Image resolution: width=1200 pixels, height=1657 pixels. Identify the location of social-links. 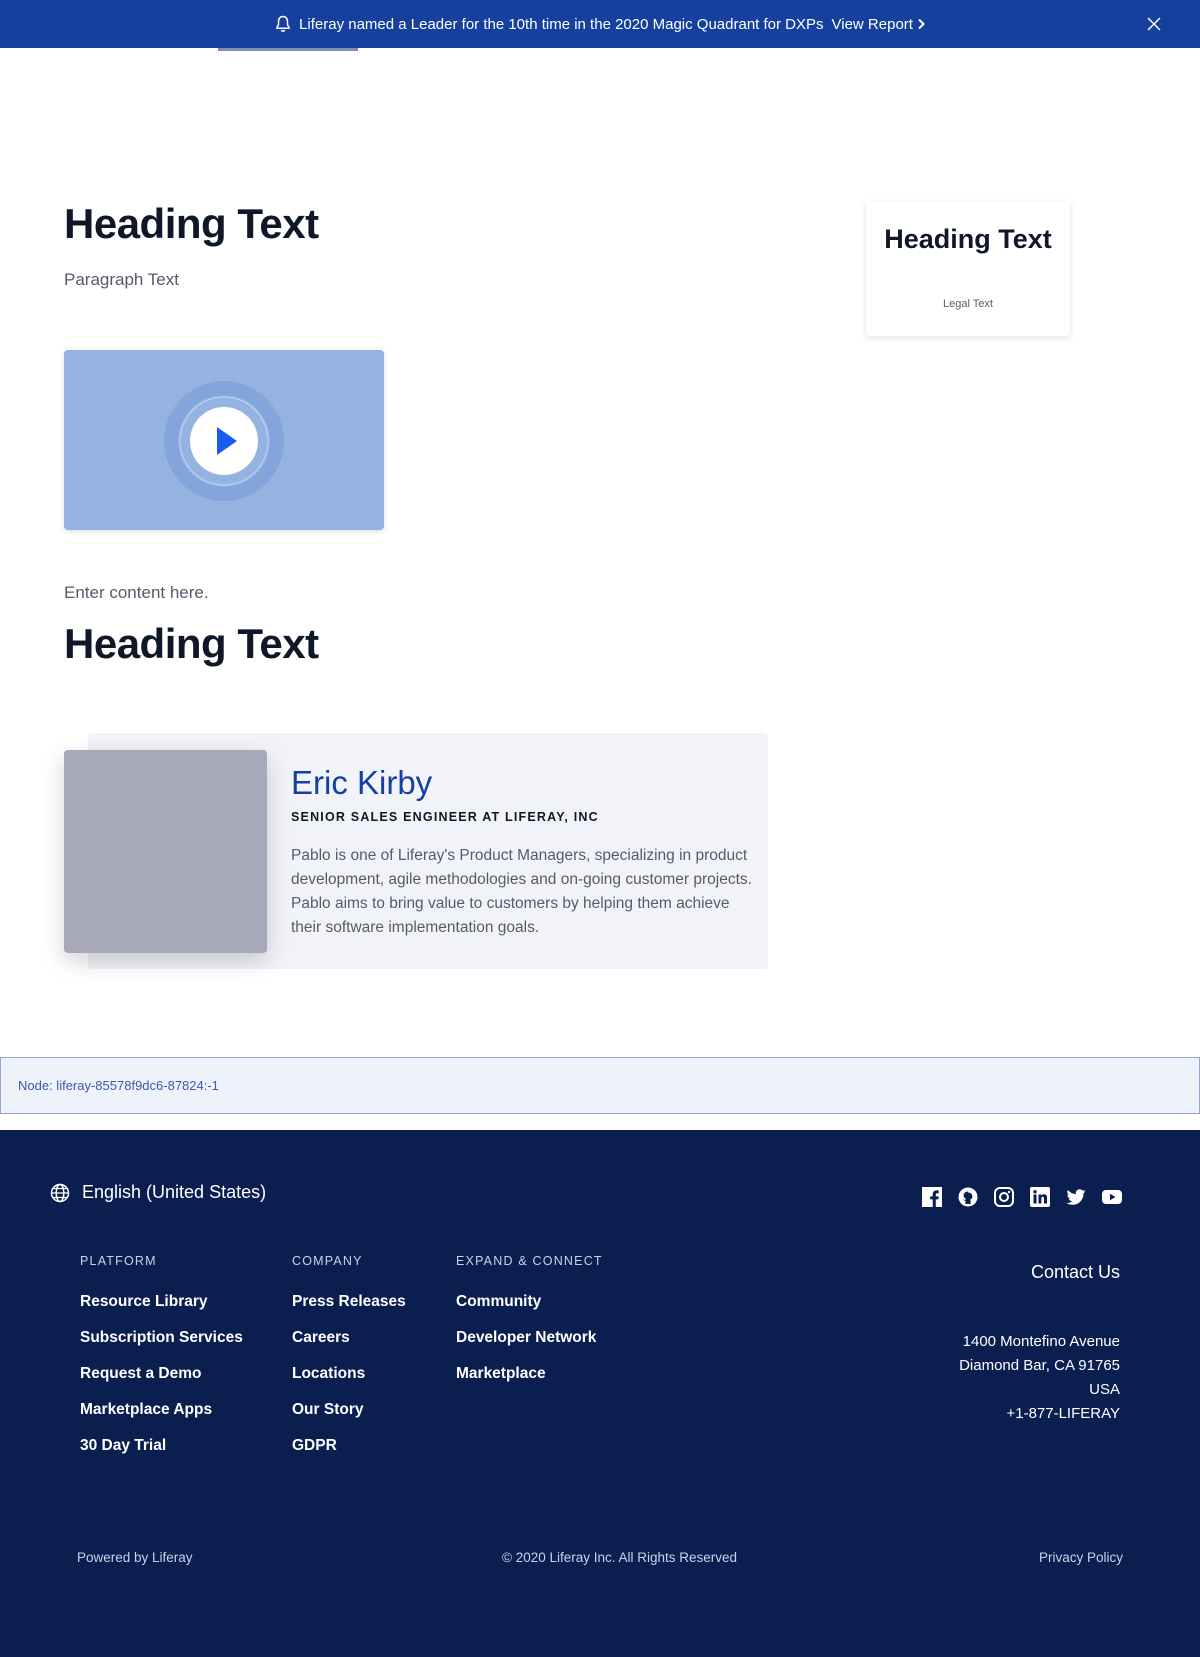
(1022, 1197).